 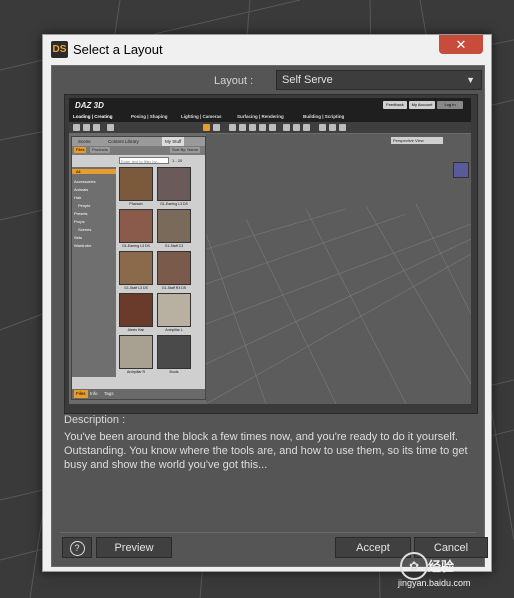 What do you see at coordinates (461, 170) in the screenshot?
I see `view-cube-icon` at bounding box center [461, 170].